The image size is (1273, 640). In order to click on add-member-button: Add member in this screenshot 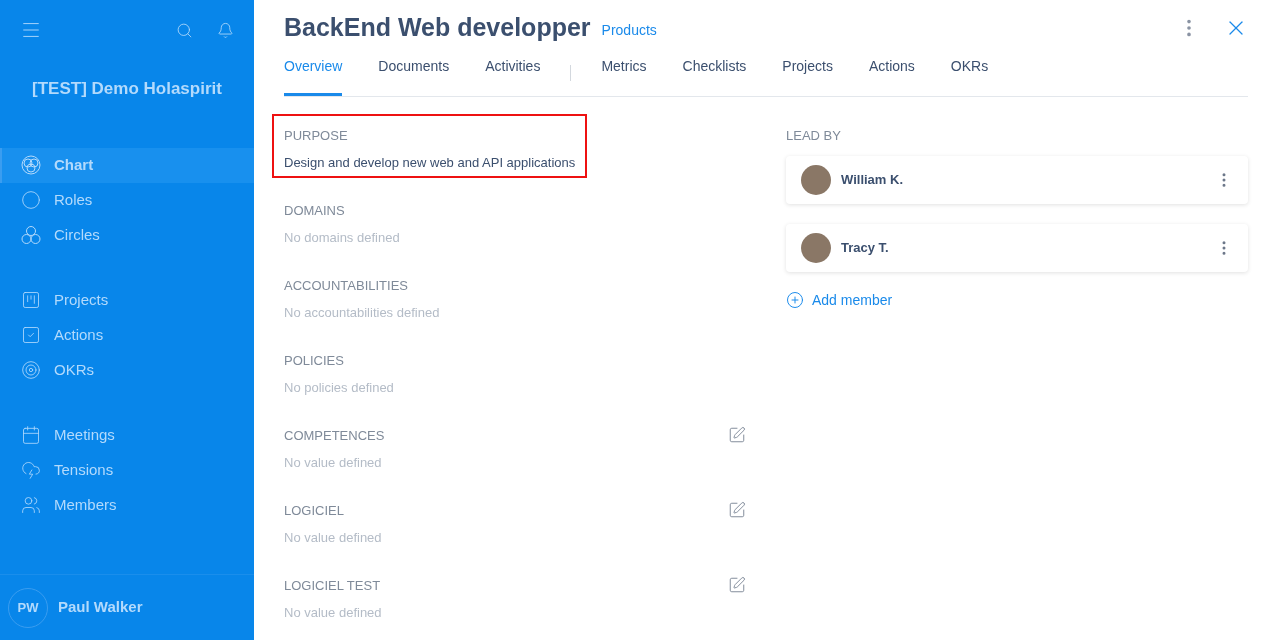, I will do `click(1017, 300)`.